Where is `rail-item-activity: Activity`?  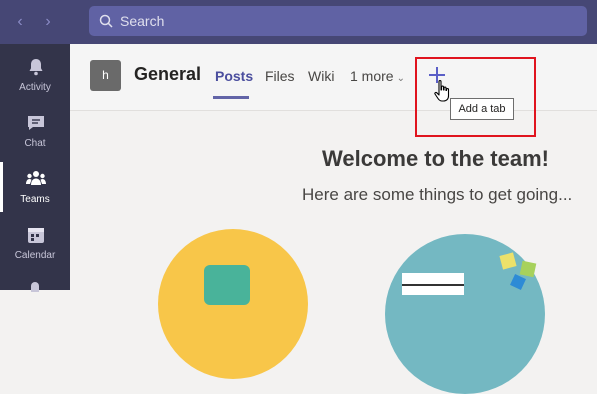 rail-item-activity: Activity is located at coordinates (35, 75).